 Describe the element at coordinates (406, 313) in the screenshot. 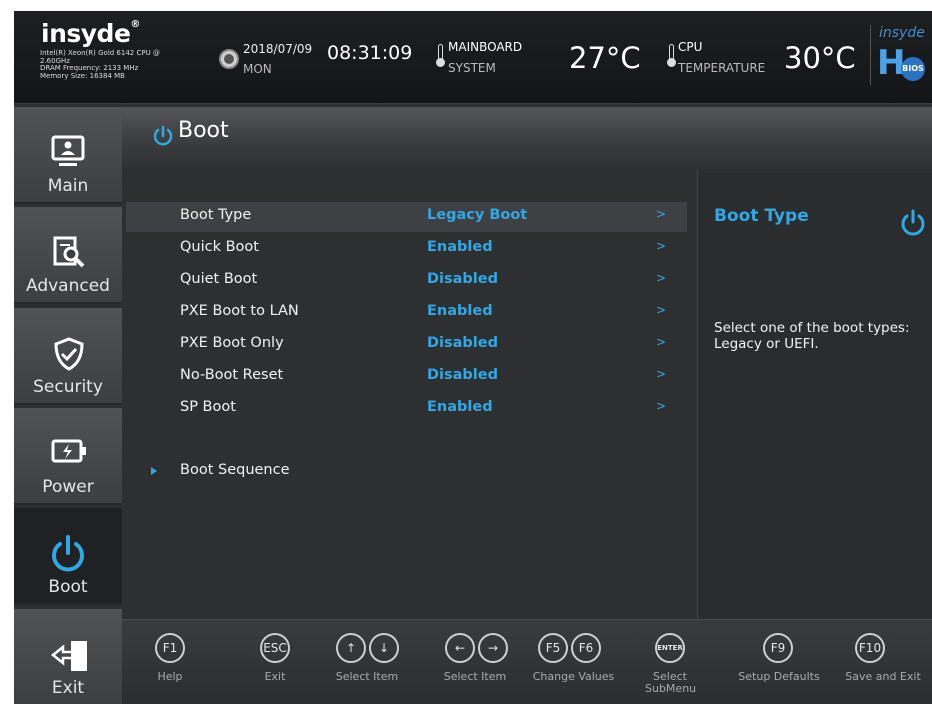

I see `setting-row-pxe-boot-to-lan: PXE Boot to LAN Enabled >` at that location.